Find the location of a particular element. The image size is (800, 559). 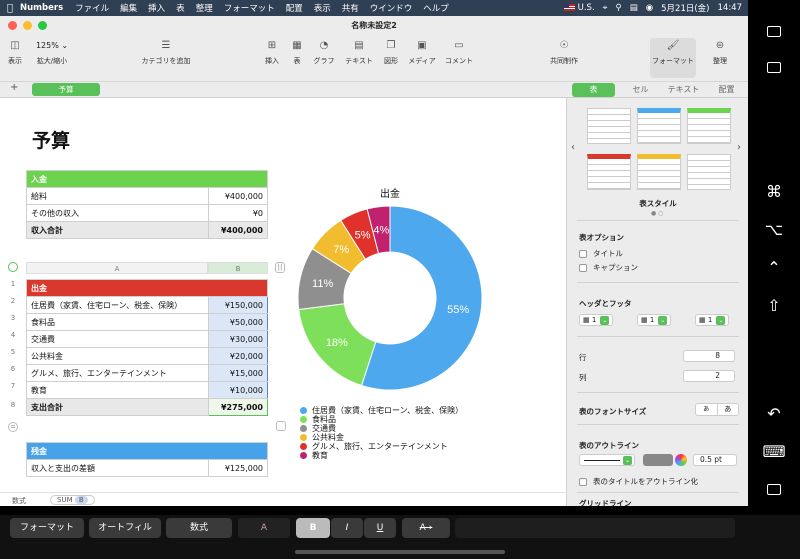

row-number: 4 is located at coordinates (13, 335).